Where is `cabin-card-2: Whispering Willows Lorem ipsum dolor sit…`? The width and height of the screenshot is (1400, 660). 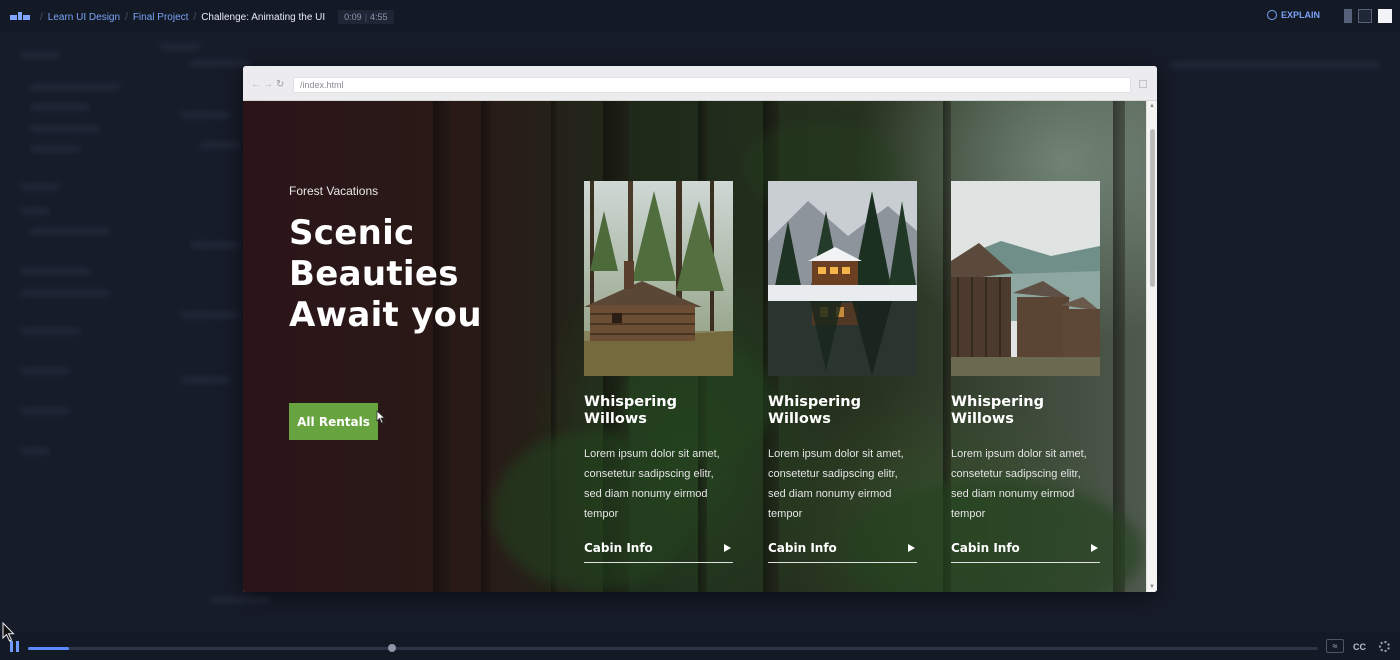
cabin-card-2: Whispering Willows Lorem ipsum dolor sit… is located at coordinates (842, 372).